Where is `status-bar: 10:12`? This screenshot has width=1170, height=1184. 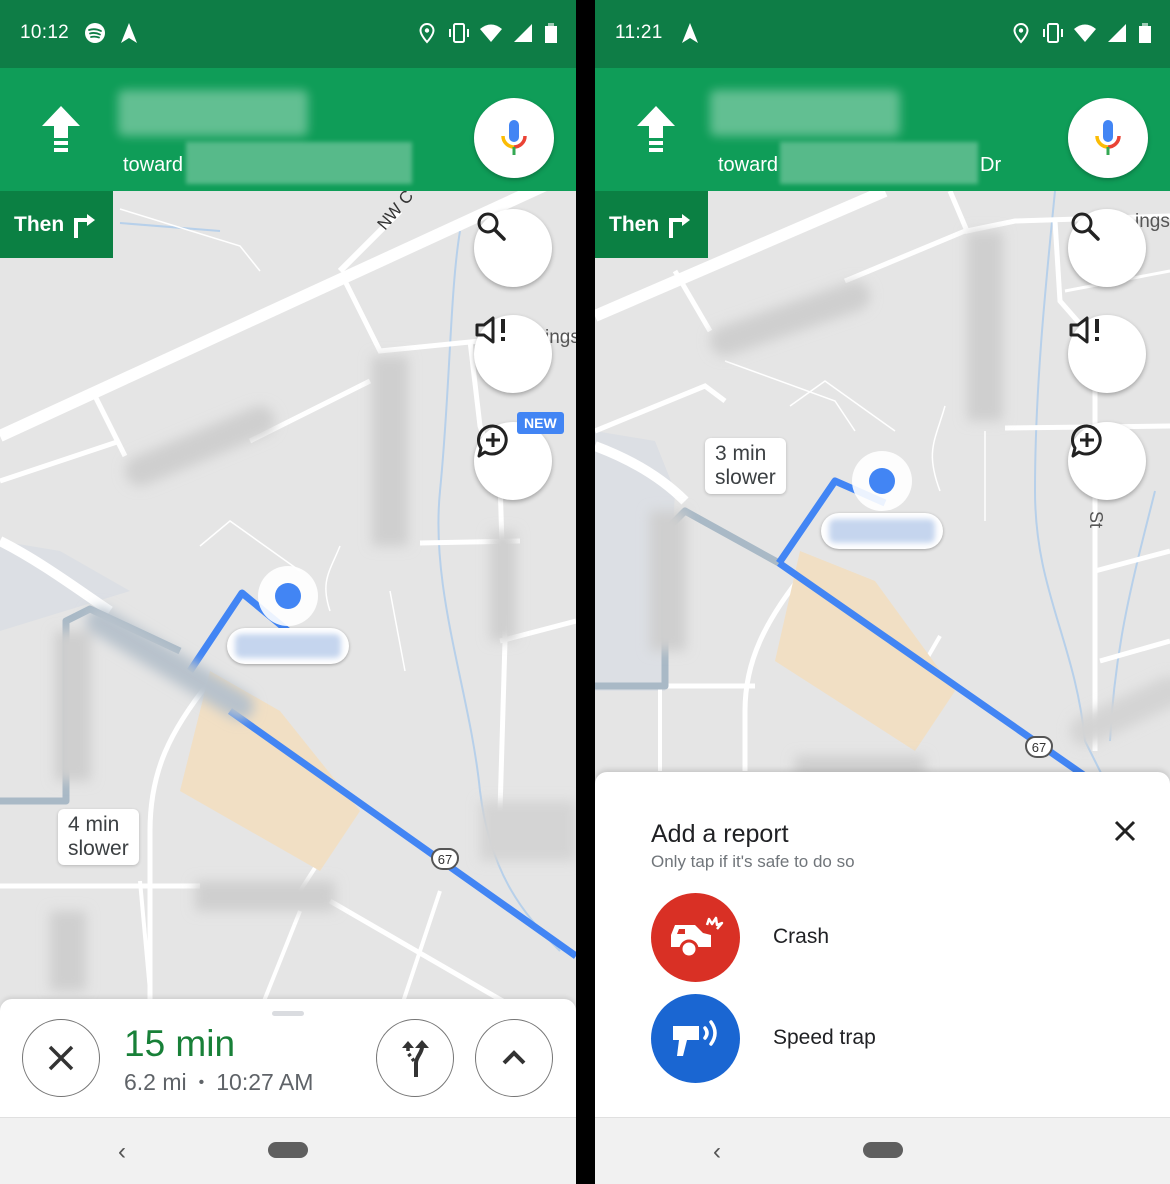
status-bar: 10:12 is located at coordinates (288, 34).